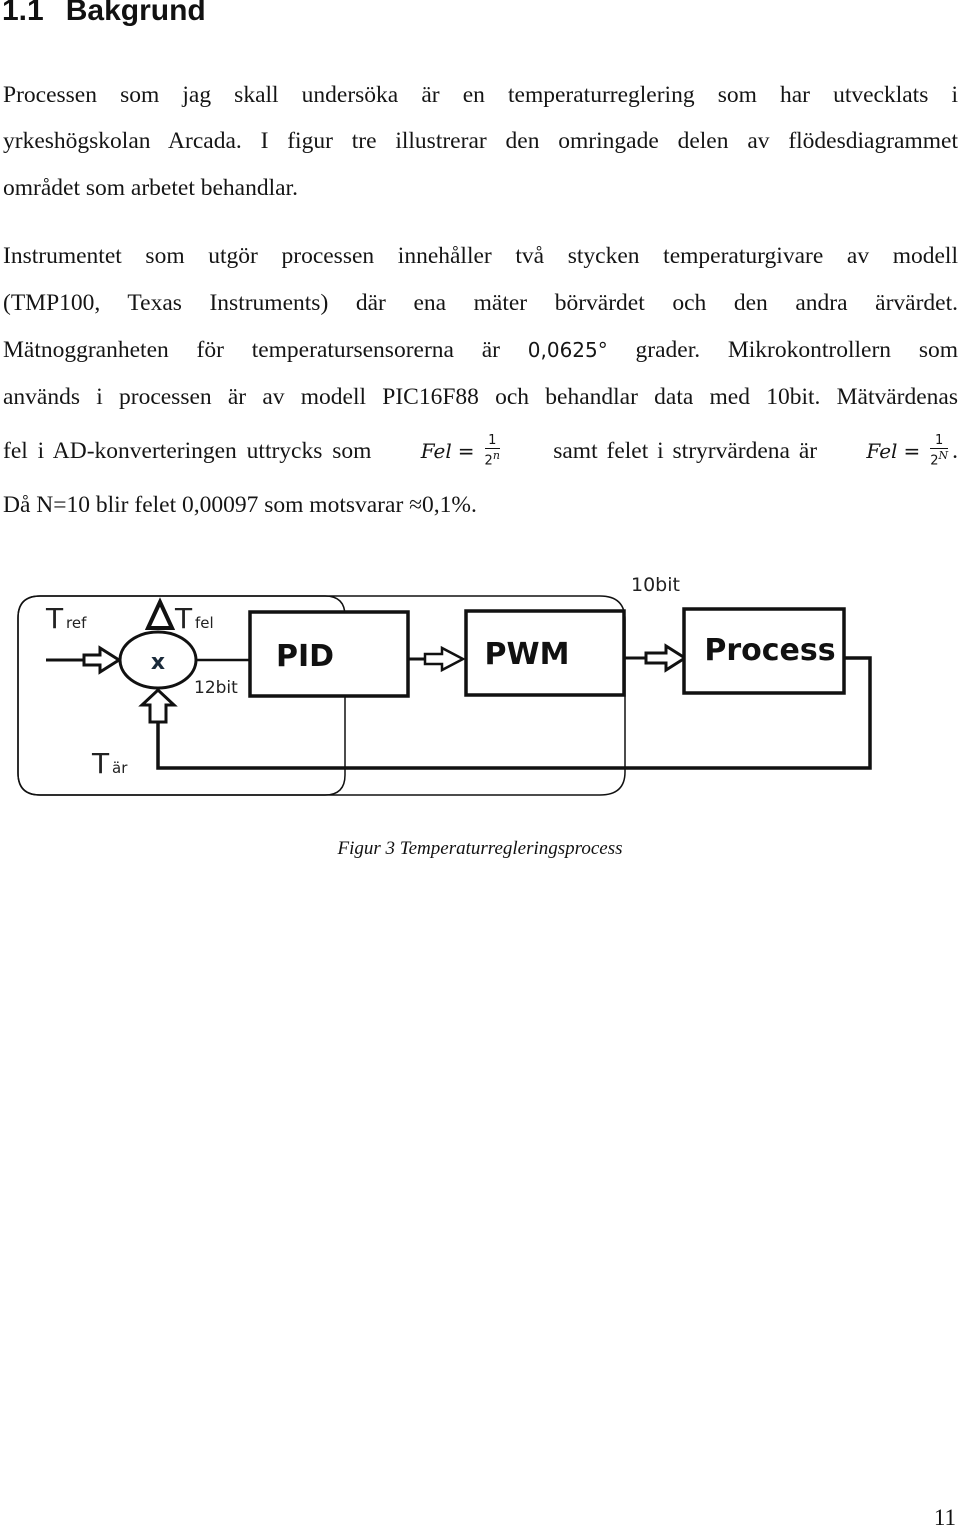 The image size is (960, 1531). Describe the element at coordinates (666, 658) in the screenshot. I see `pwm-process-arrow-icon` at that location.